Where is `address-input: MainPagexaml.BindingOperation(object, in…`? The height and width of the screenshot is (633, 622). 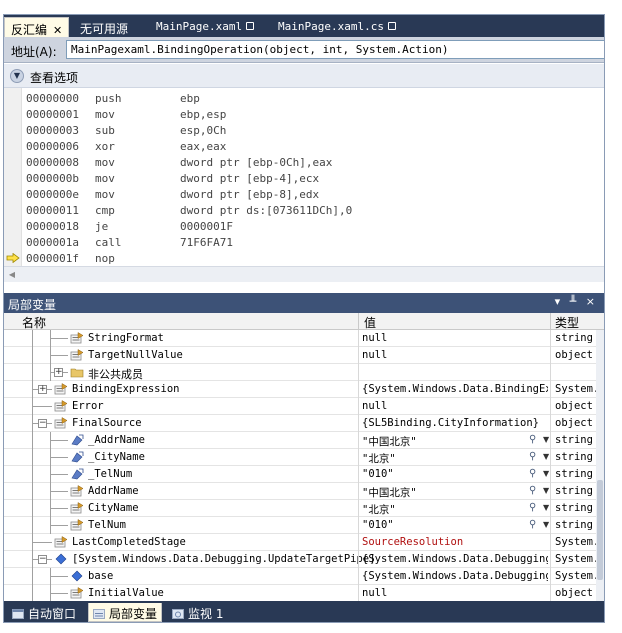
address-input: MainPagexaml.BindingOperation(object, in… is located at coordinates (335, 49).